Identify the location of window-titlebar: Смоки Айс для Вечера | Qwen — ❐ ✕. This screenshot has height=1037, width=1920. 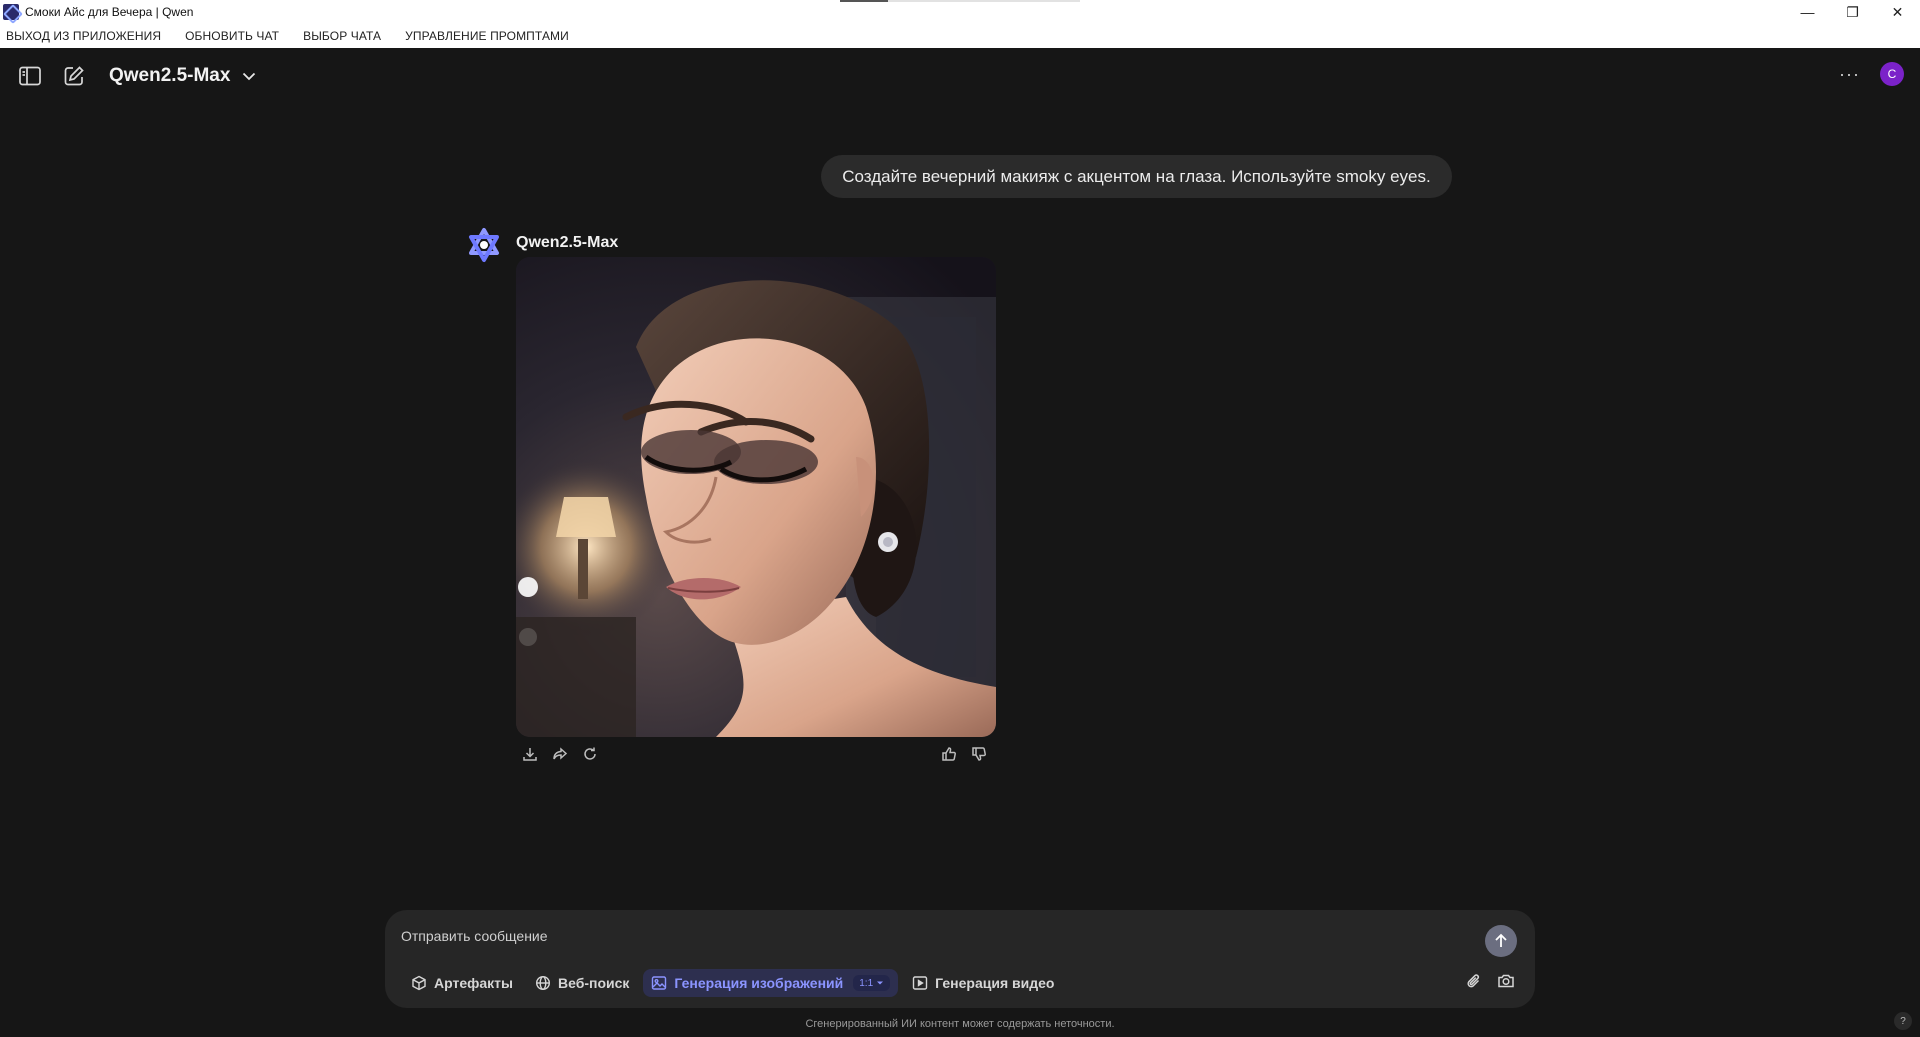
(960, 12).